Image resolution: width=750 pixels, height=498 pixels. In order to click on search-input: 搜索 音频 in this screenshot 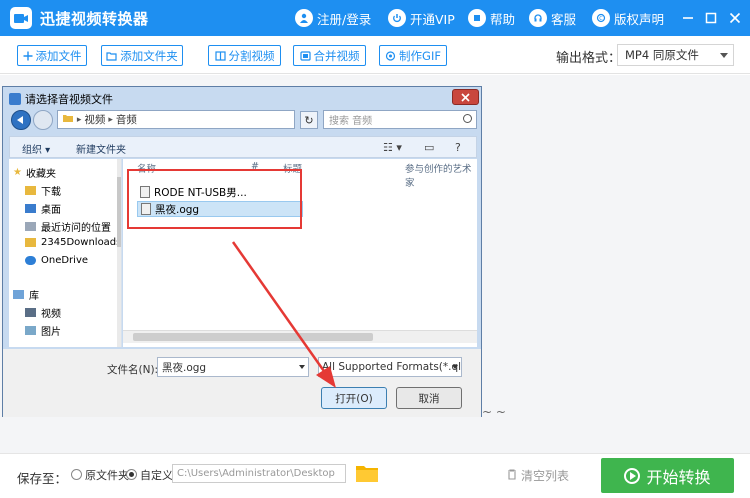, I will do `click(400, 119)`.